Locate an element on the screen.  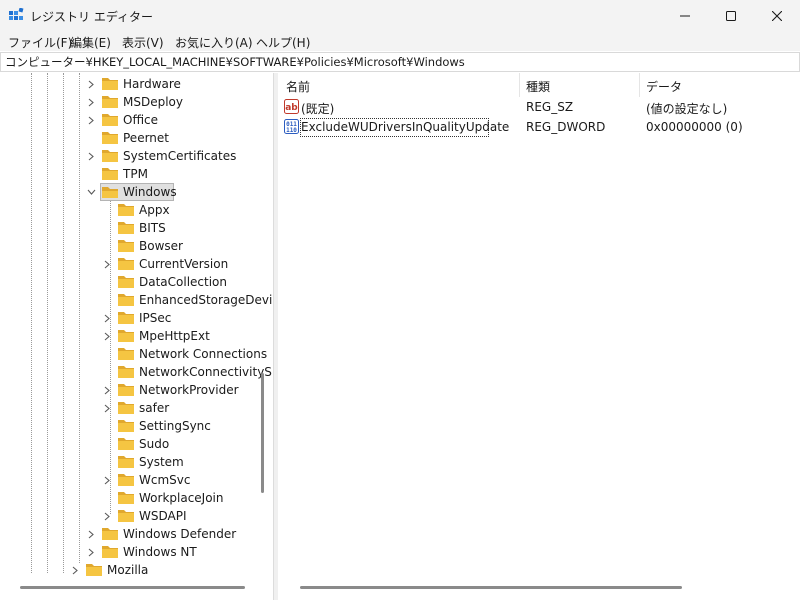
tree-item: System is located at coordinates (130, 462).